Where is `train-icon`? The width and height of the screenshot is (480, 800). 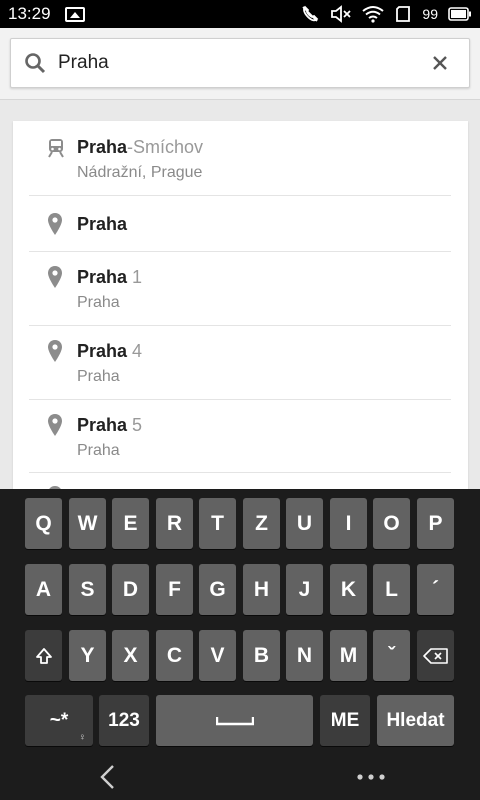 train-icon is located at coordinates (56, 148).